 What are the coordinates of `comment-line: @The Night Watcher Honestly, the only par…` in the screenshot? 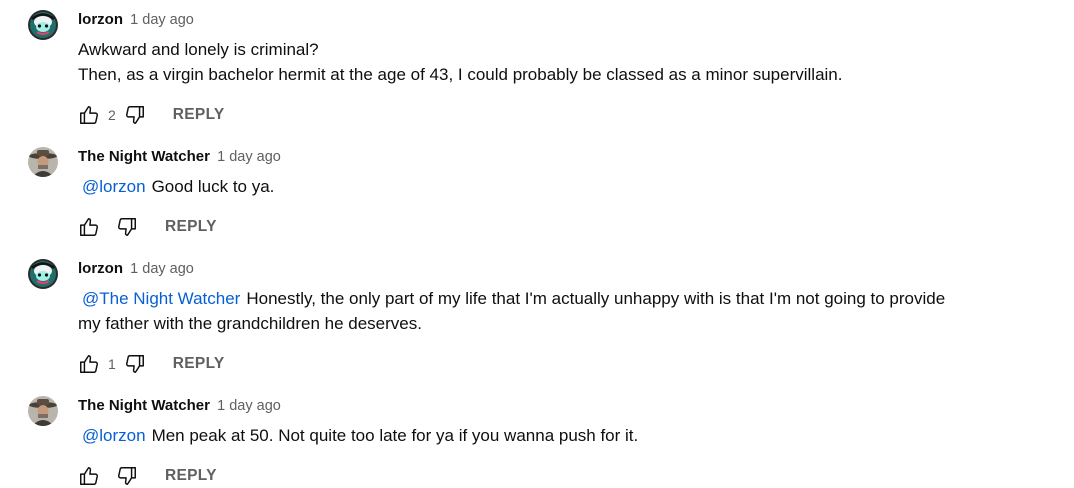 It's located at (514, 298).